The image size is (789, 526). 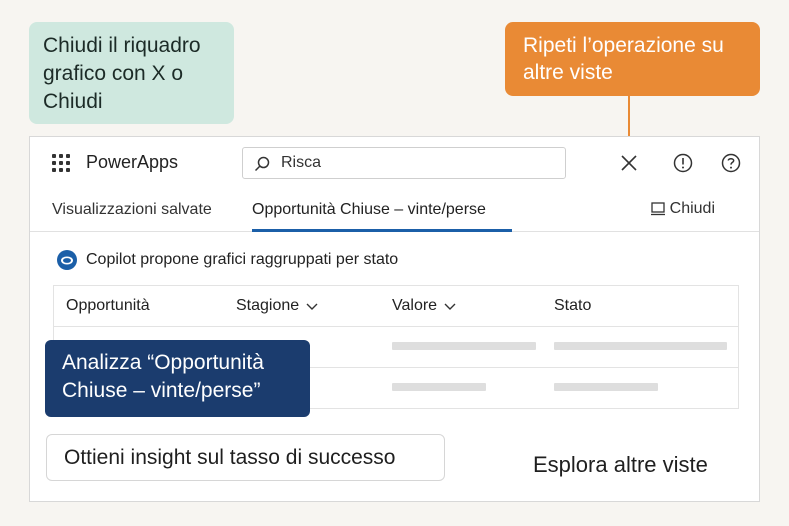 I want to click on get-insights-button: Ottieni insight sul tasso di successo, so click(x=245, y=457).